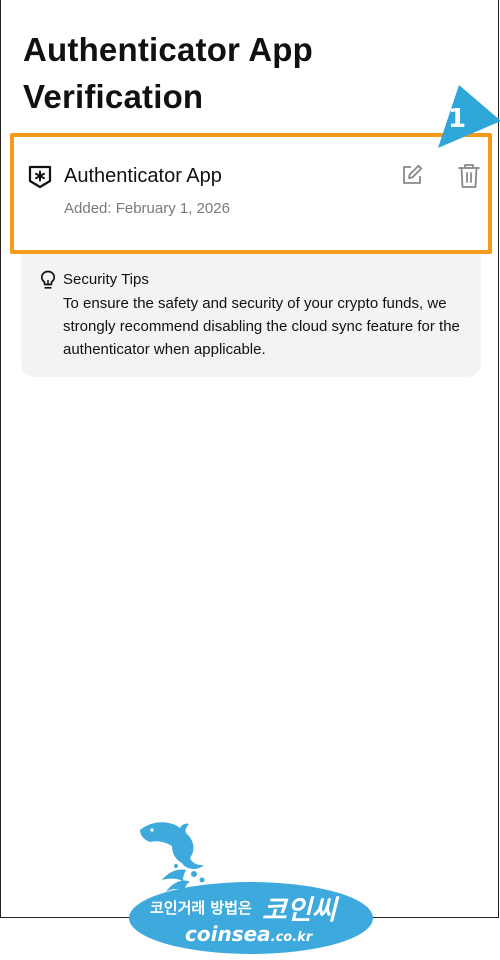 The image size is (500, 960). Describe the element at coordinates (457, 119) in the screenshot. I see `callout-number: 1` at that location.